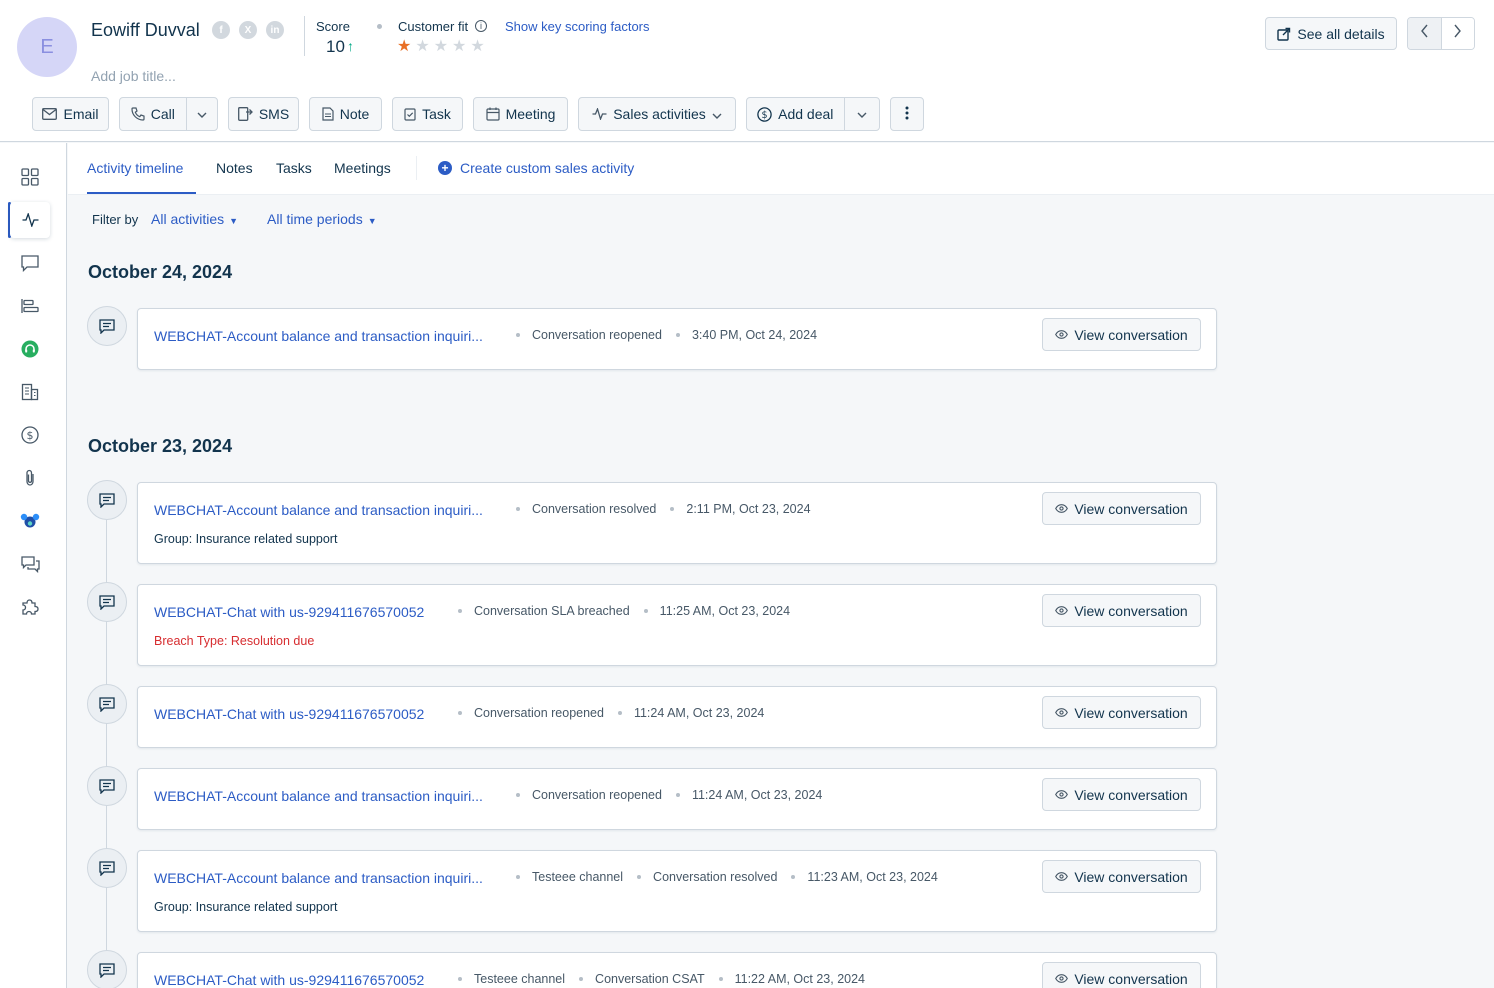 The image size is (1494, 988). What do you see at coordinates (30, 349) in the screenshot?
I see `headset-support-icon` at bounding box center [30, 349].